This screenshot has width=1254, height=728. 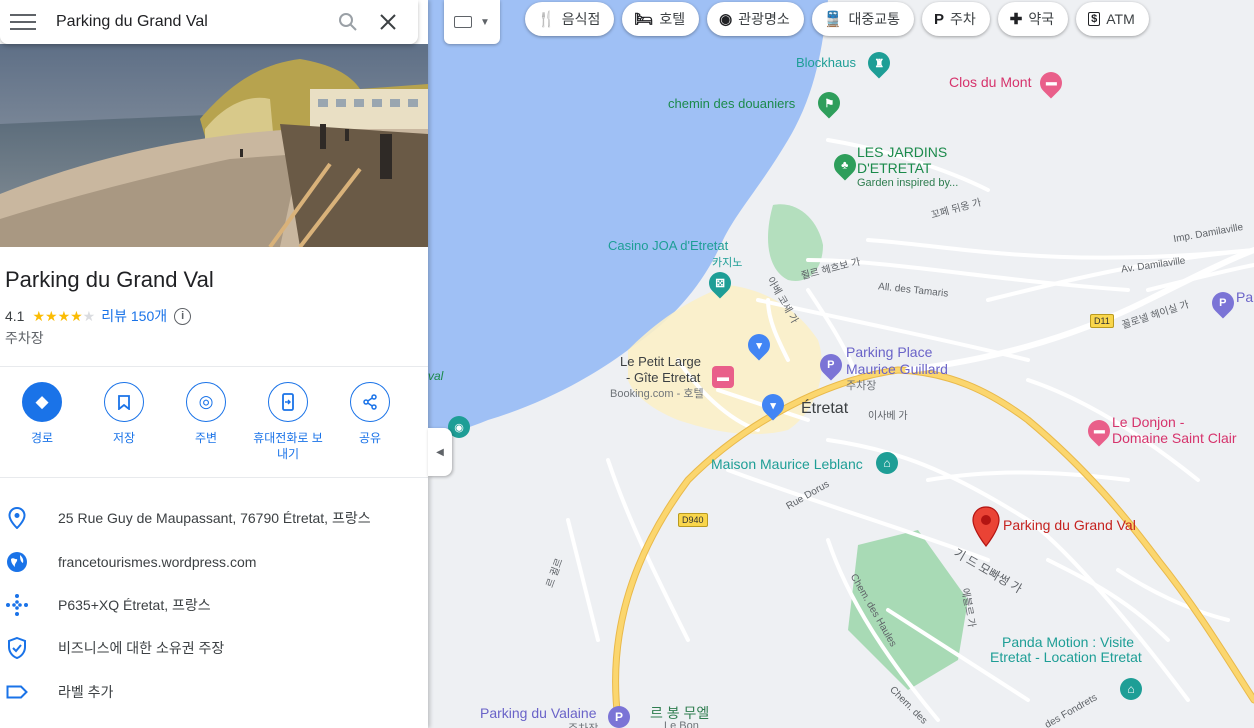 I want to click on send-to-phone-icon, so click(x=288, y=402).